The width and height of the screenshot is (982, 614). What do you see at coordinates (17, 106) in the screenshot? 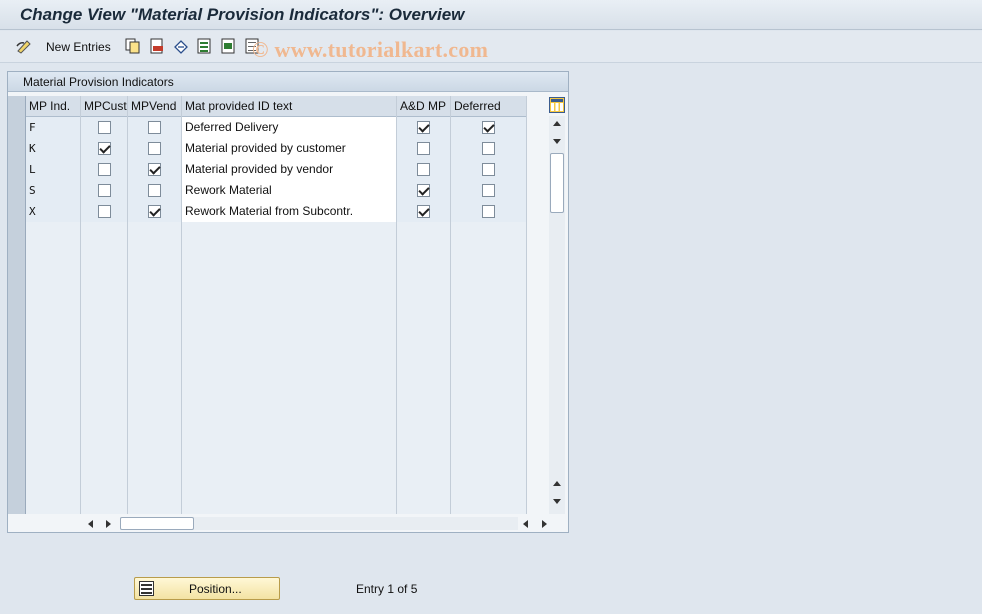
I see `select-all-rows-handle` at bounding box center [17, 106].